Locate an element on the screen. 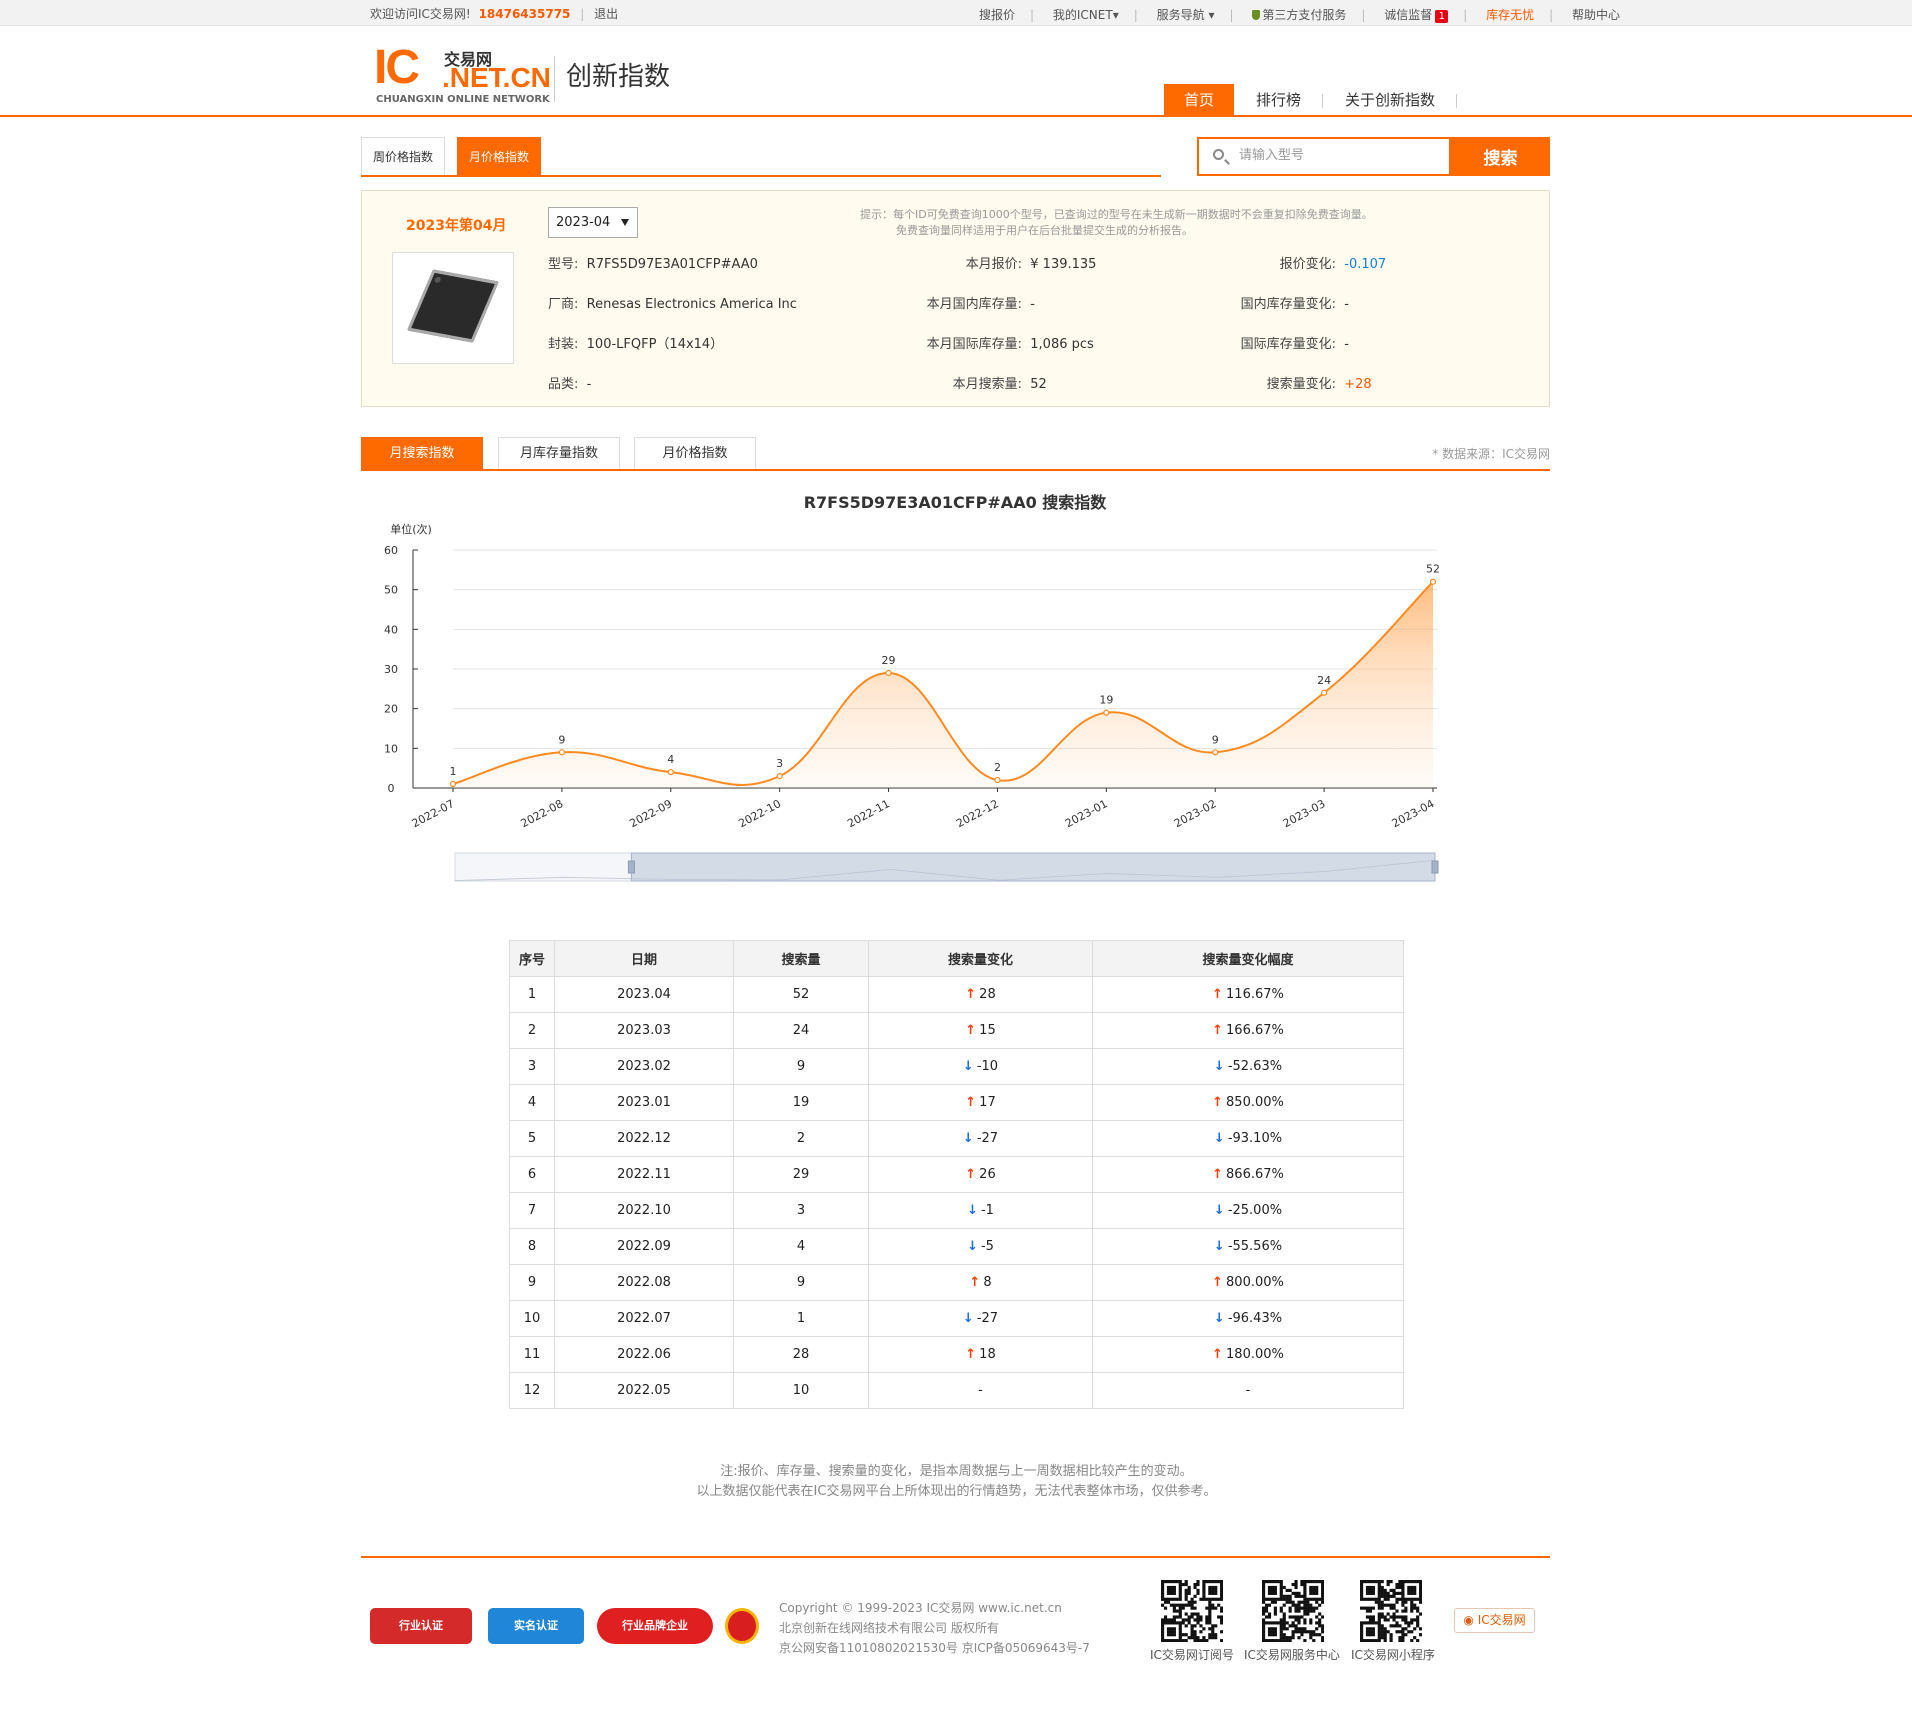 The width and height of the screenshot is (1912, 1714). cell-no: 11 is located at coordinates (532, 1354).